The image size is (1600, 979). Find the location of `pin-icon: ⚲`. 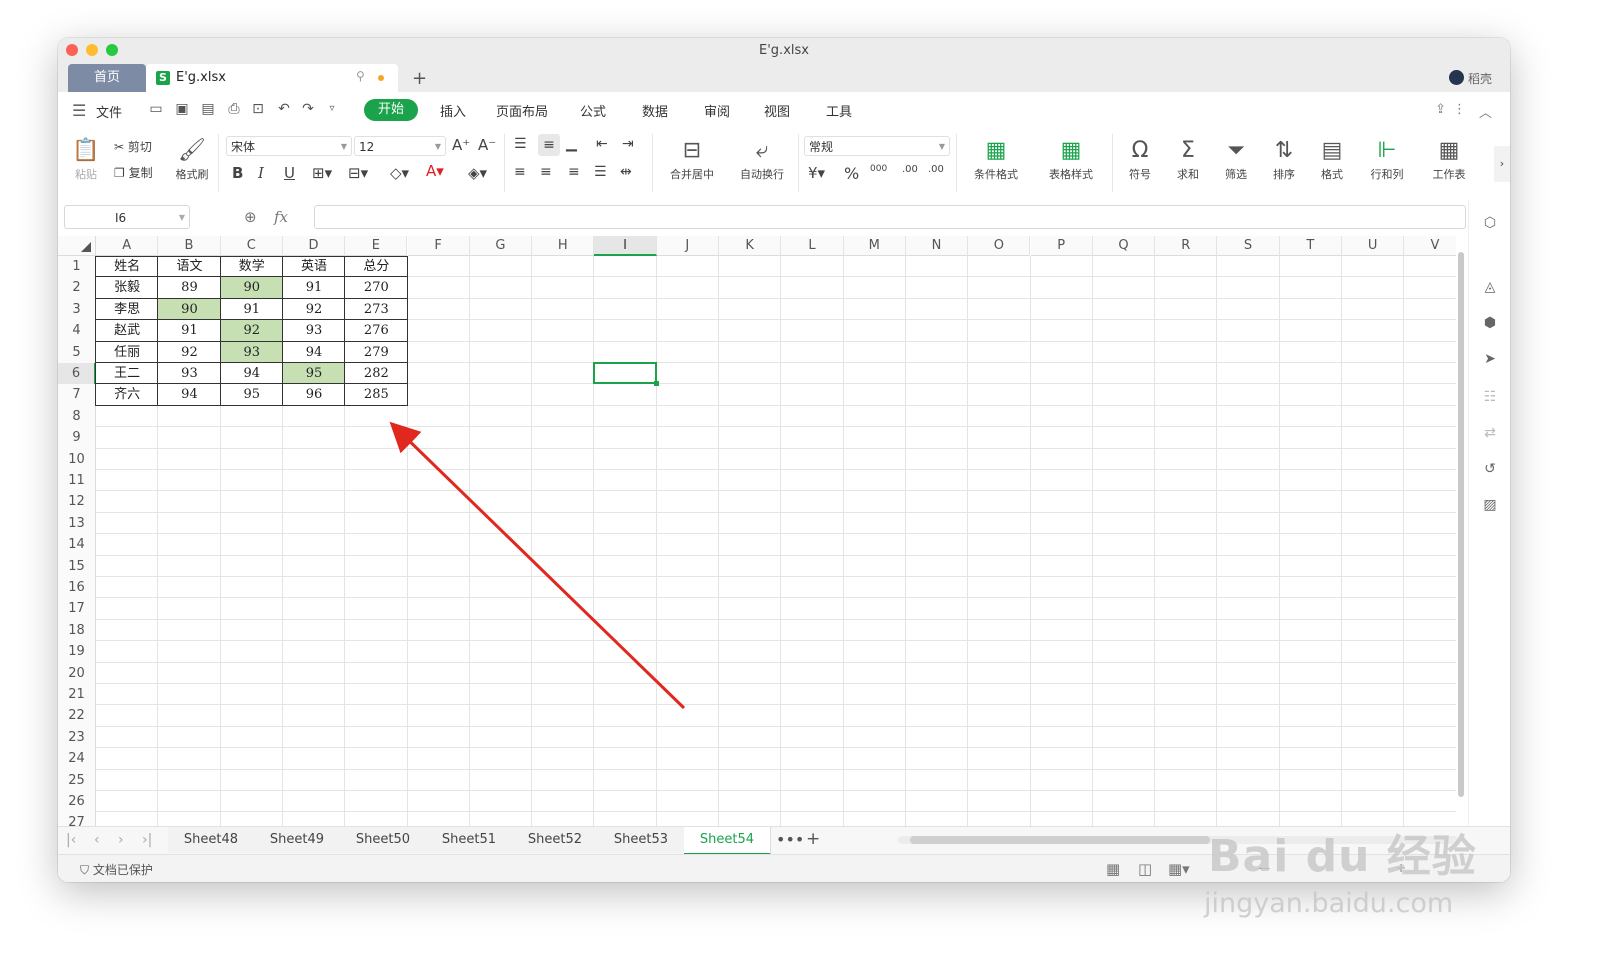

pin-icon: ⚲ is located at coordinates (360, 76).